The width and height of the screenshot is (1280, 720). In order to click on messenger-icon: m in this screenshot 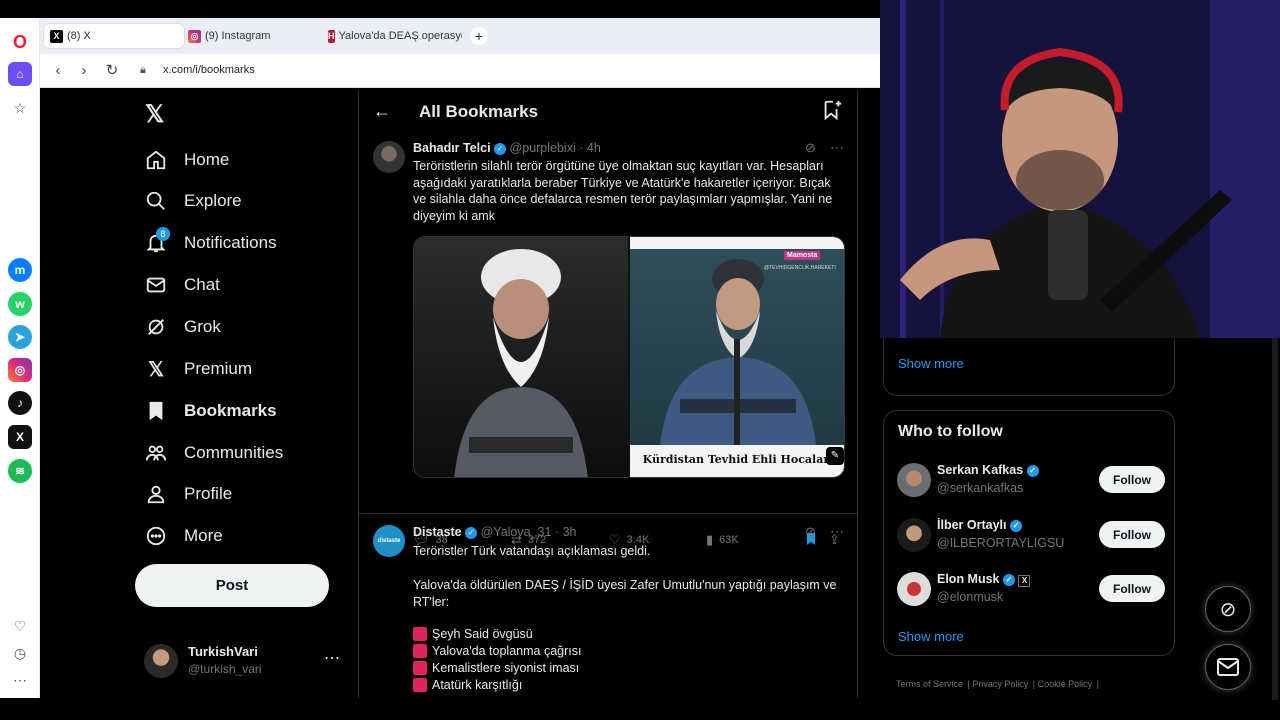, I will do `click(20, 270)`.